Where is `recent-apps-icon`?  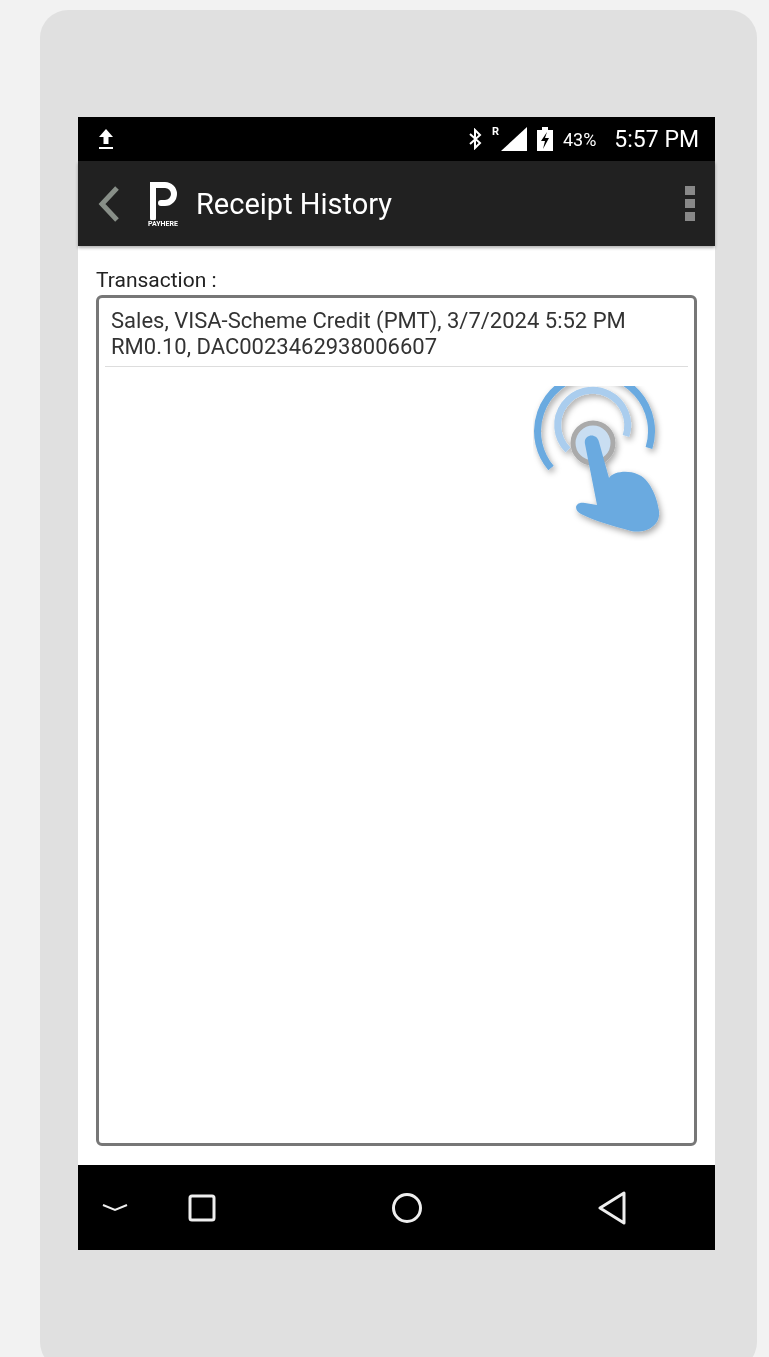 recent-apps-icon is located at coordinates (202, 1207).